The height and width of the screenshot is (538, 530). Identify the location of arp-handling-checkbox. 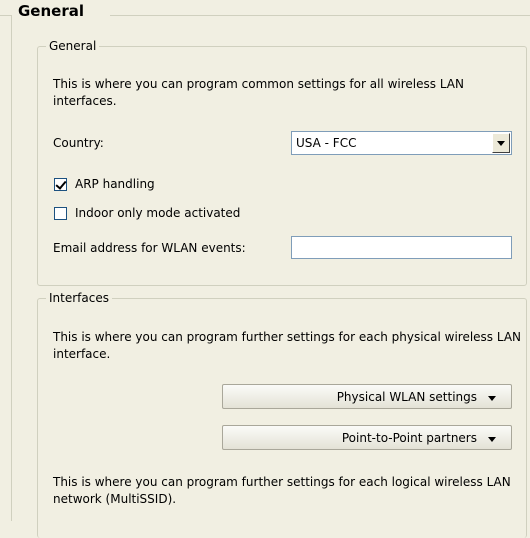
(60, 184).